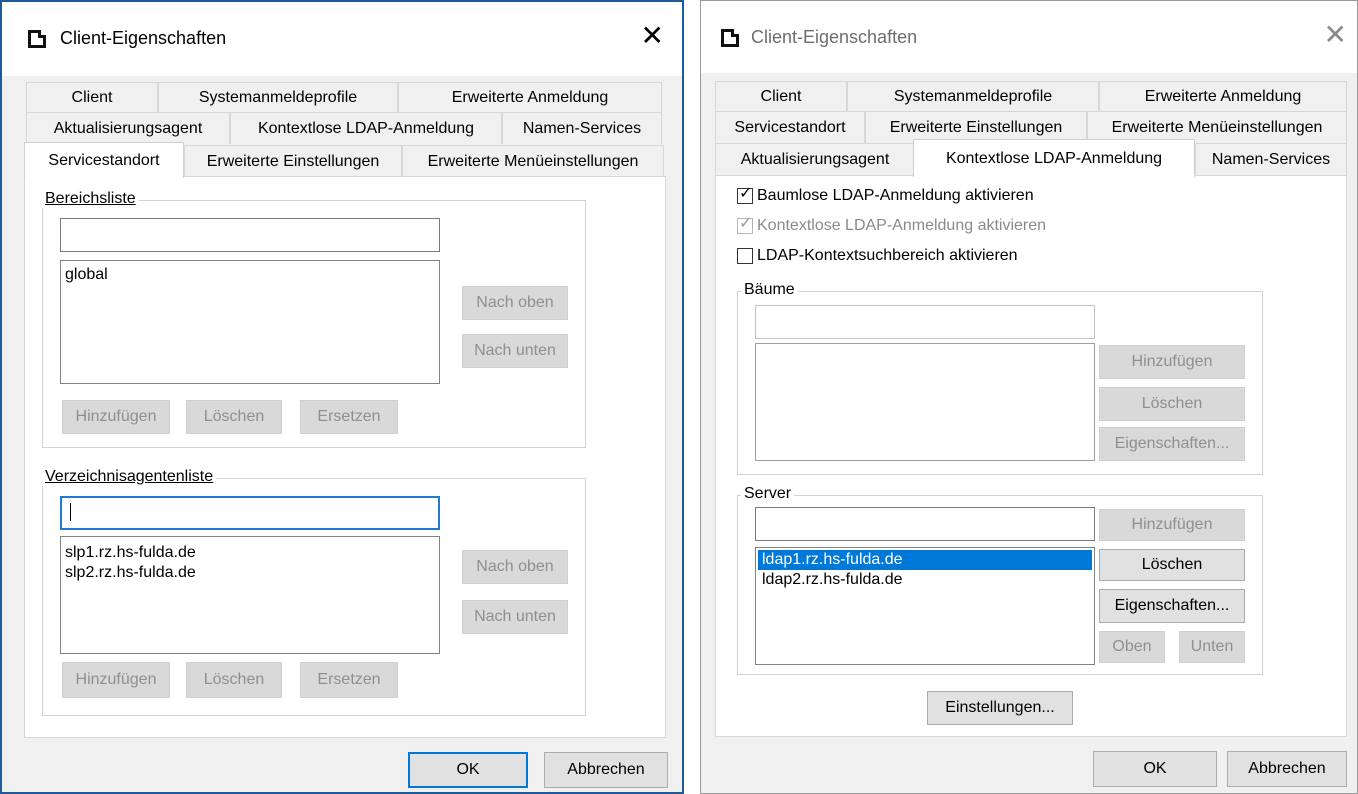 This screenshot has height=794, width=1358. Describe the element at coordinates (234, 680) in the screenshot. I see `verzeichnis-delete-button: Löschen` at that location.